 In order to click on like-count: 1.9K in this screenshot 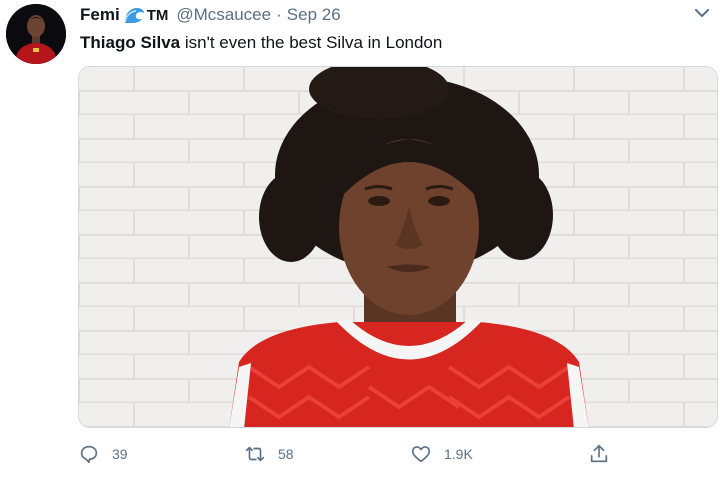, I will do `click(458, 454)`.